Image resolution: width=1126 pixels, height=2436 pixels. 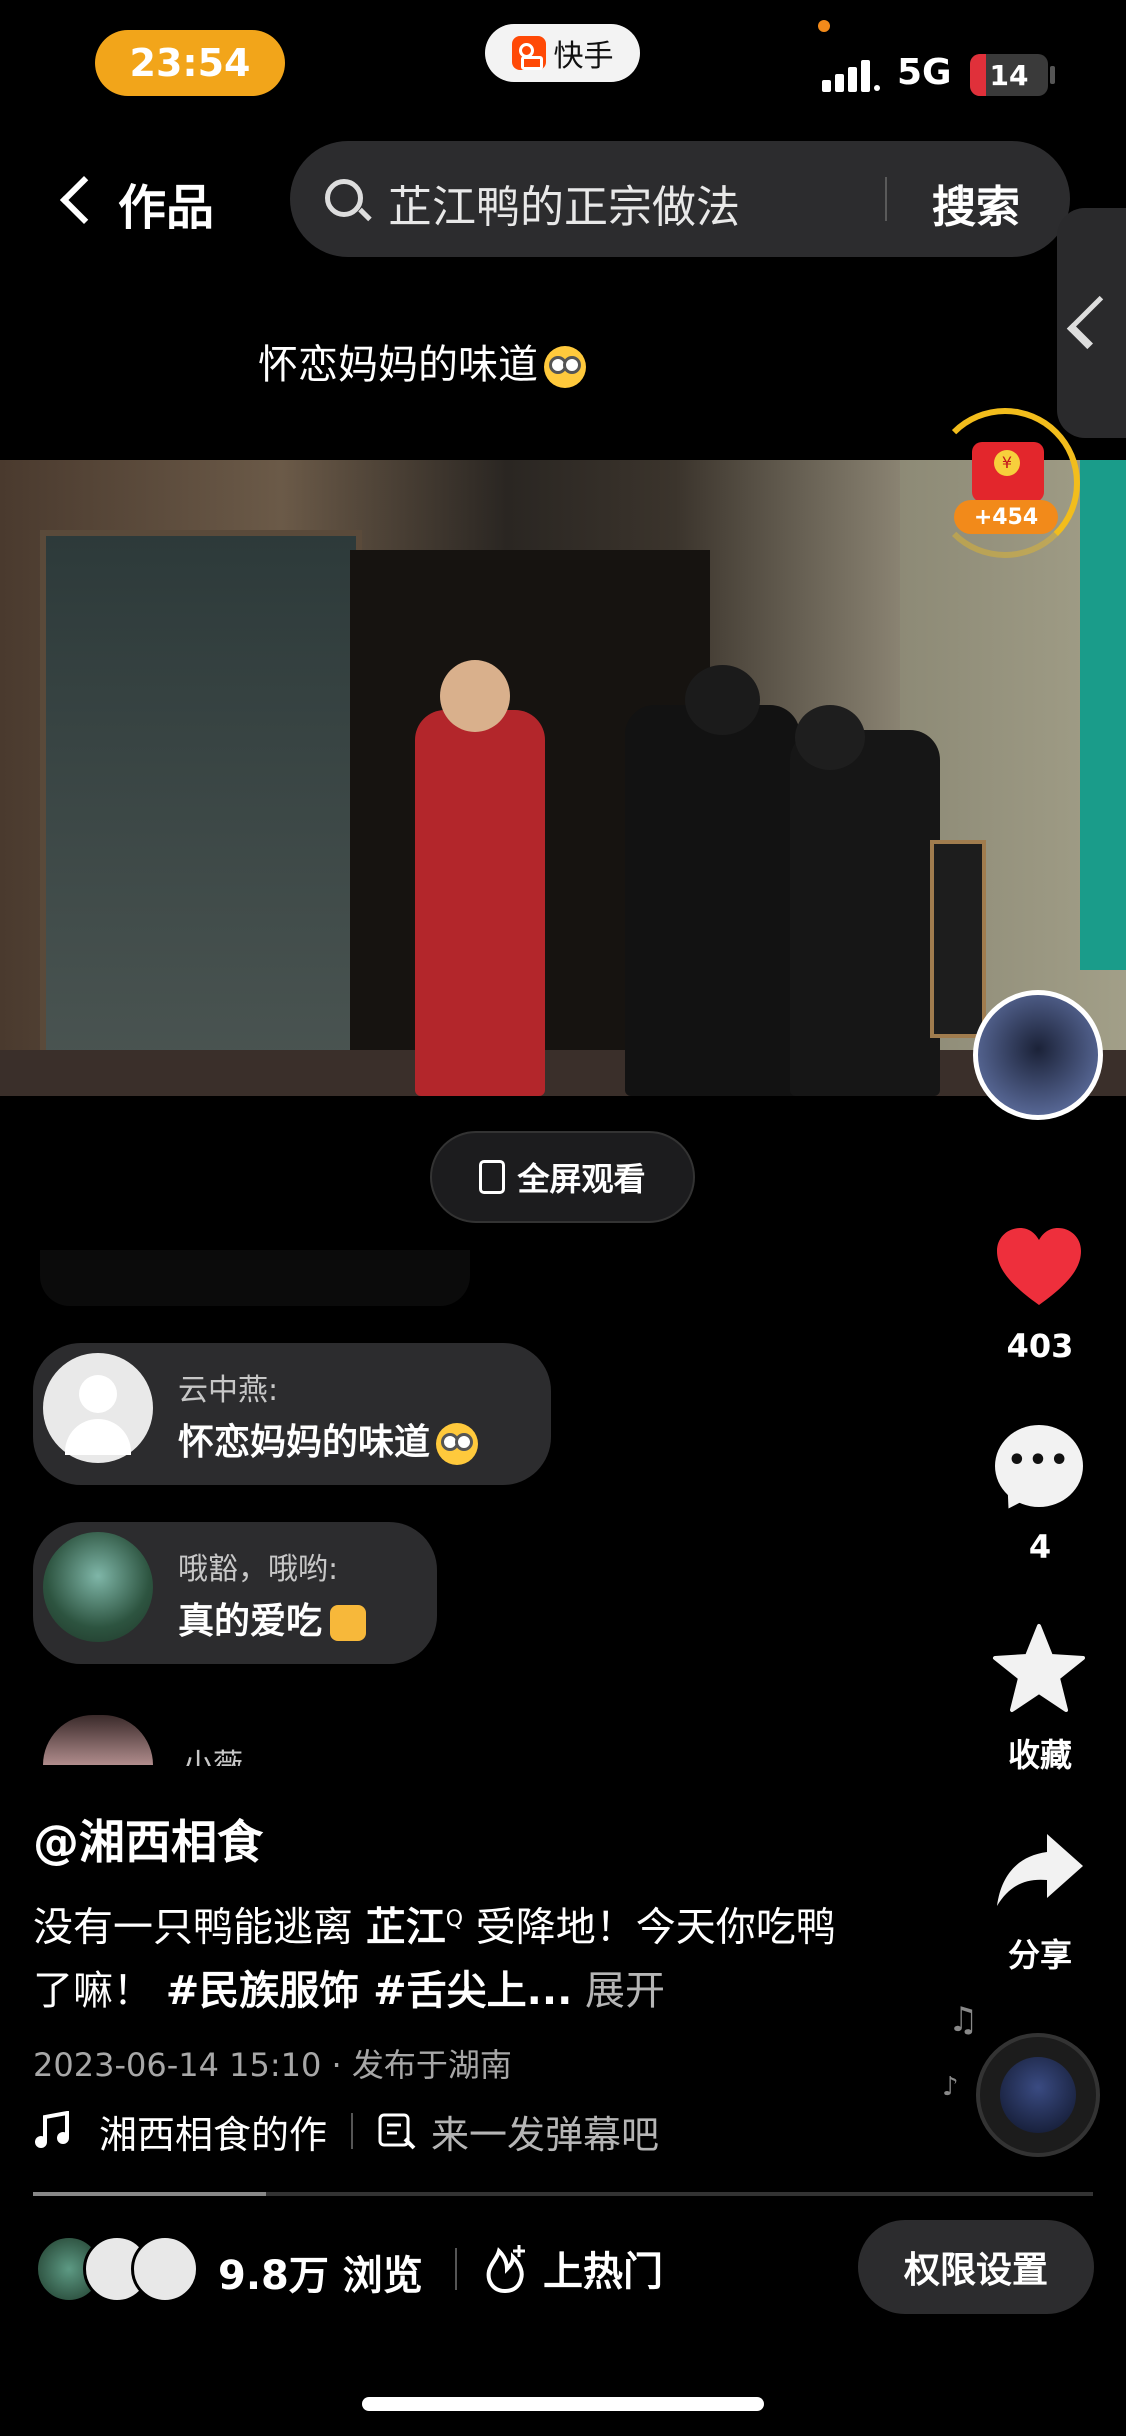 I want to click on author-avatar, so click(x=1038, y=1055).